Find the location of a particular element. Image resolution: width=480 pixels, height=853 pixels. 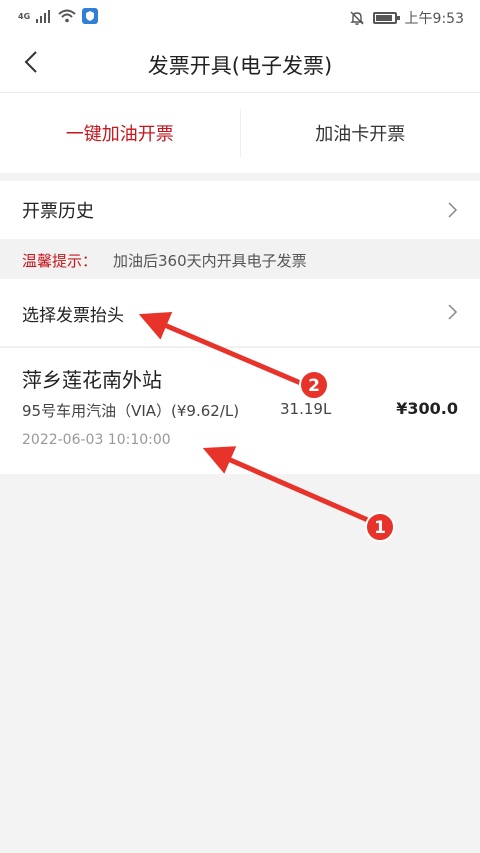

page-title: 发票开具(电子发票) is located at coordinates (240, 66).